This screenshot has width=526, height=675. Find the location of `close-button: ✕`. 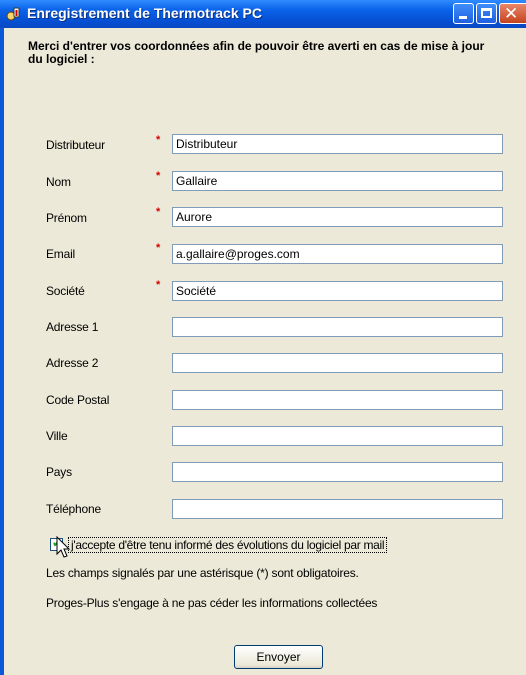

close-button: ✕ is located at coordinates (512, 13).